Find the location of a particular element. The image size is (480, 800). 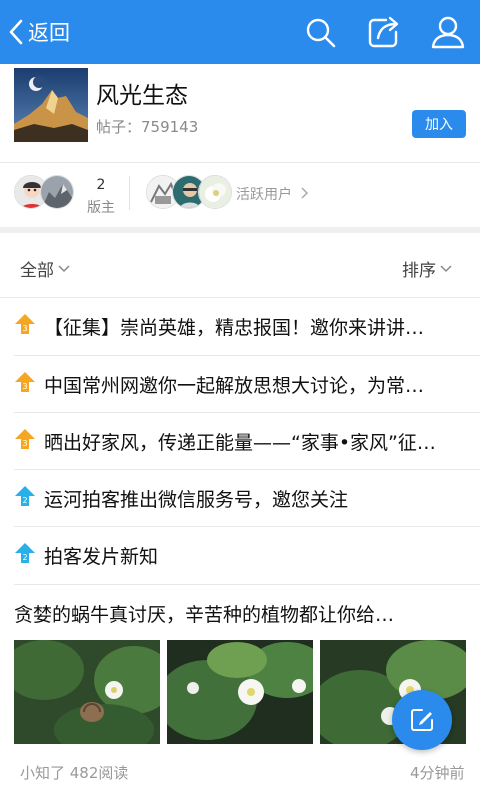

compose-post-button is located at coordinates (422, 720).